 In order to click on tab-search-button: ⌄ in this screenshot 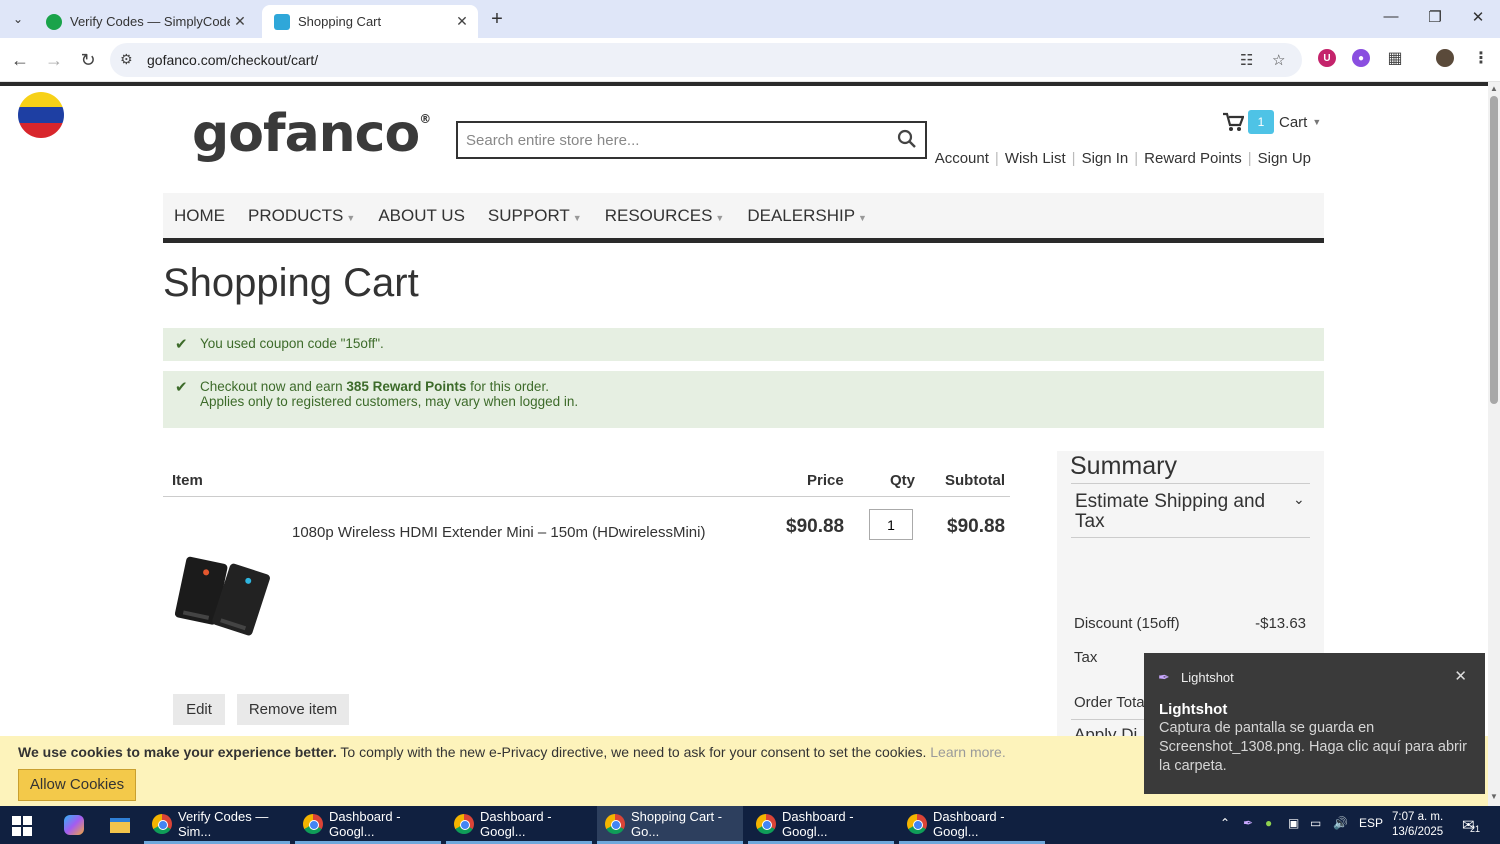, I will do `click(18, 19)`.